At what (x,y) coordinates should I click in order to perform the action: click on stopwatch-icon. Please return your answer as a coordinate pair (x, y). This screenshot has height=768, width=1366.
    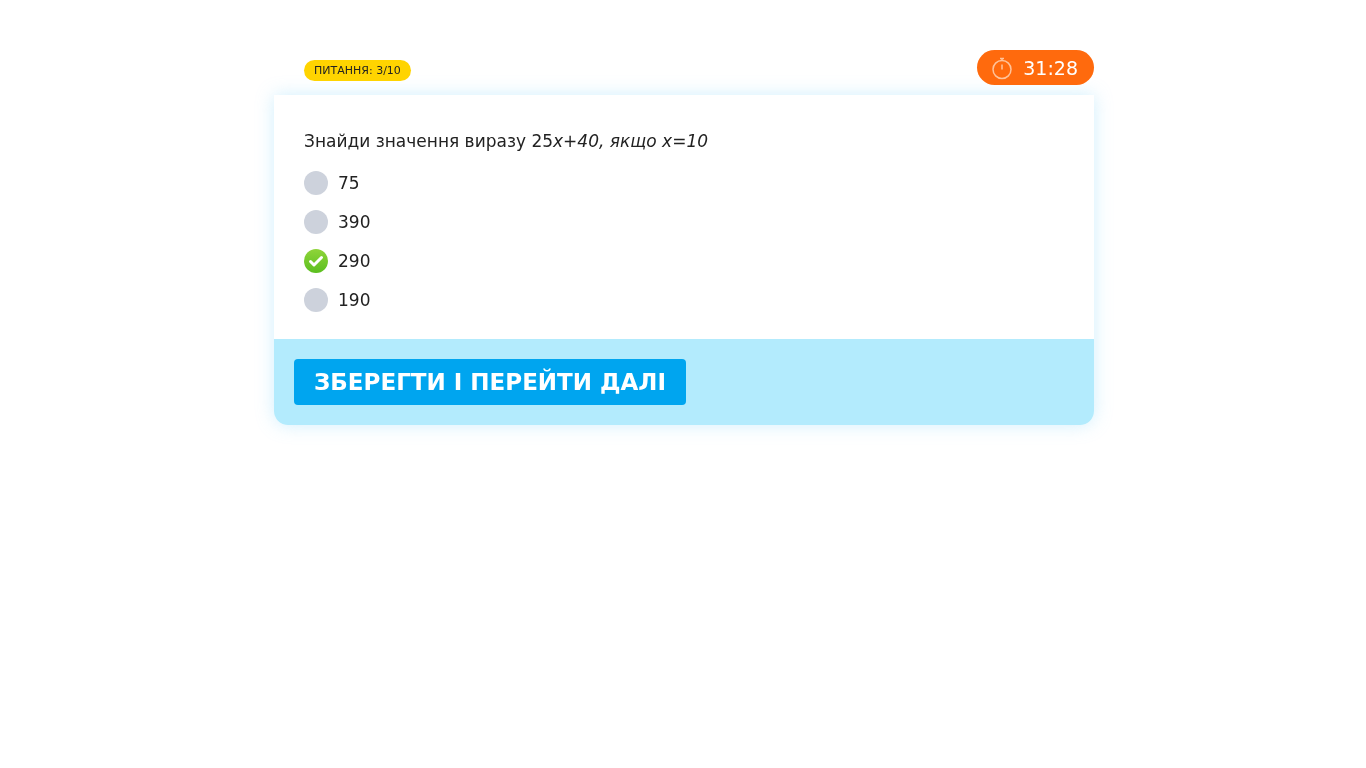
    Looking at the image, I should click on (1002, 67).